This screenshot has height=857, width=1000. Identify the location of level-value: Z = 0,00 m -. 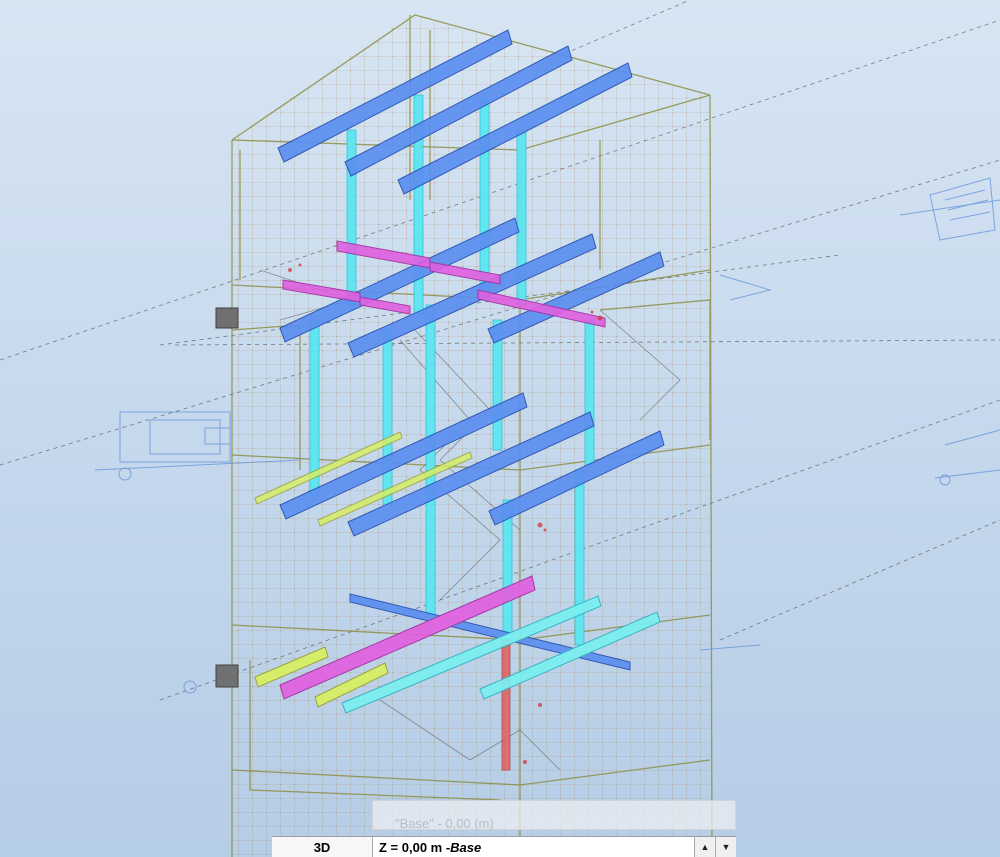
(415, 847).